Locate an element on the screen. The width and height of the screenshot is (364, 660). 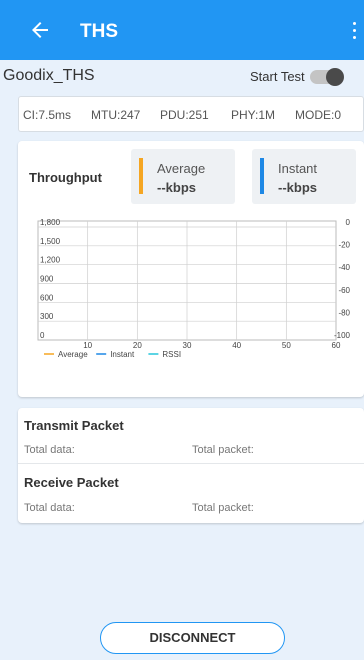
receive-title: Receive Packet is located at coordinates (71, 482).